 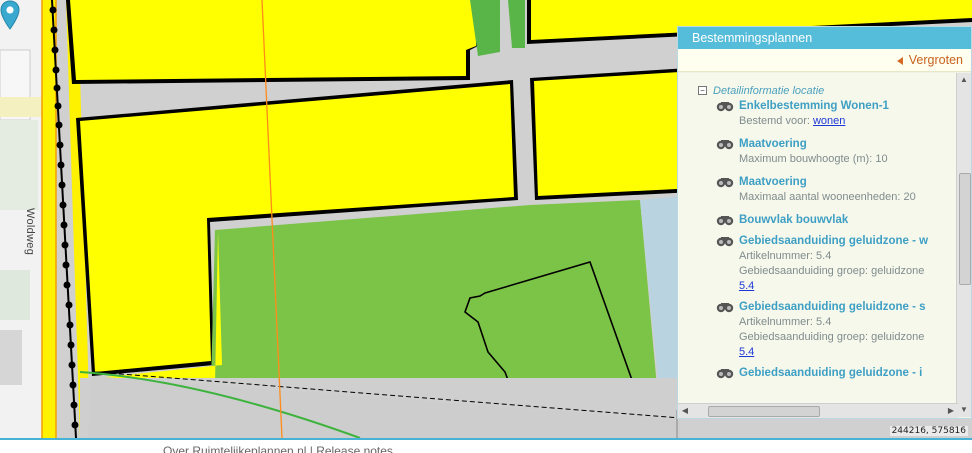 I want to click on expand-arrow-icon, so click(x=899, y=60).